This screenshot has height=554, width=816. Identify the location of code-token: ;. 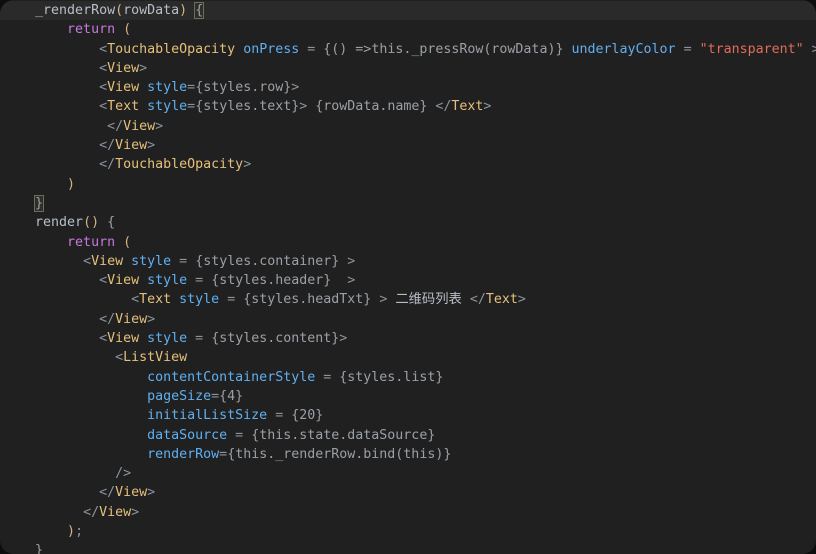
(79, 532).